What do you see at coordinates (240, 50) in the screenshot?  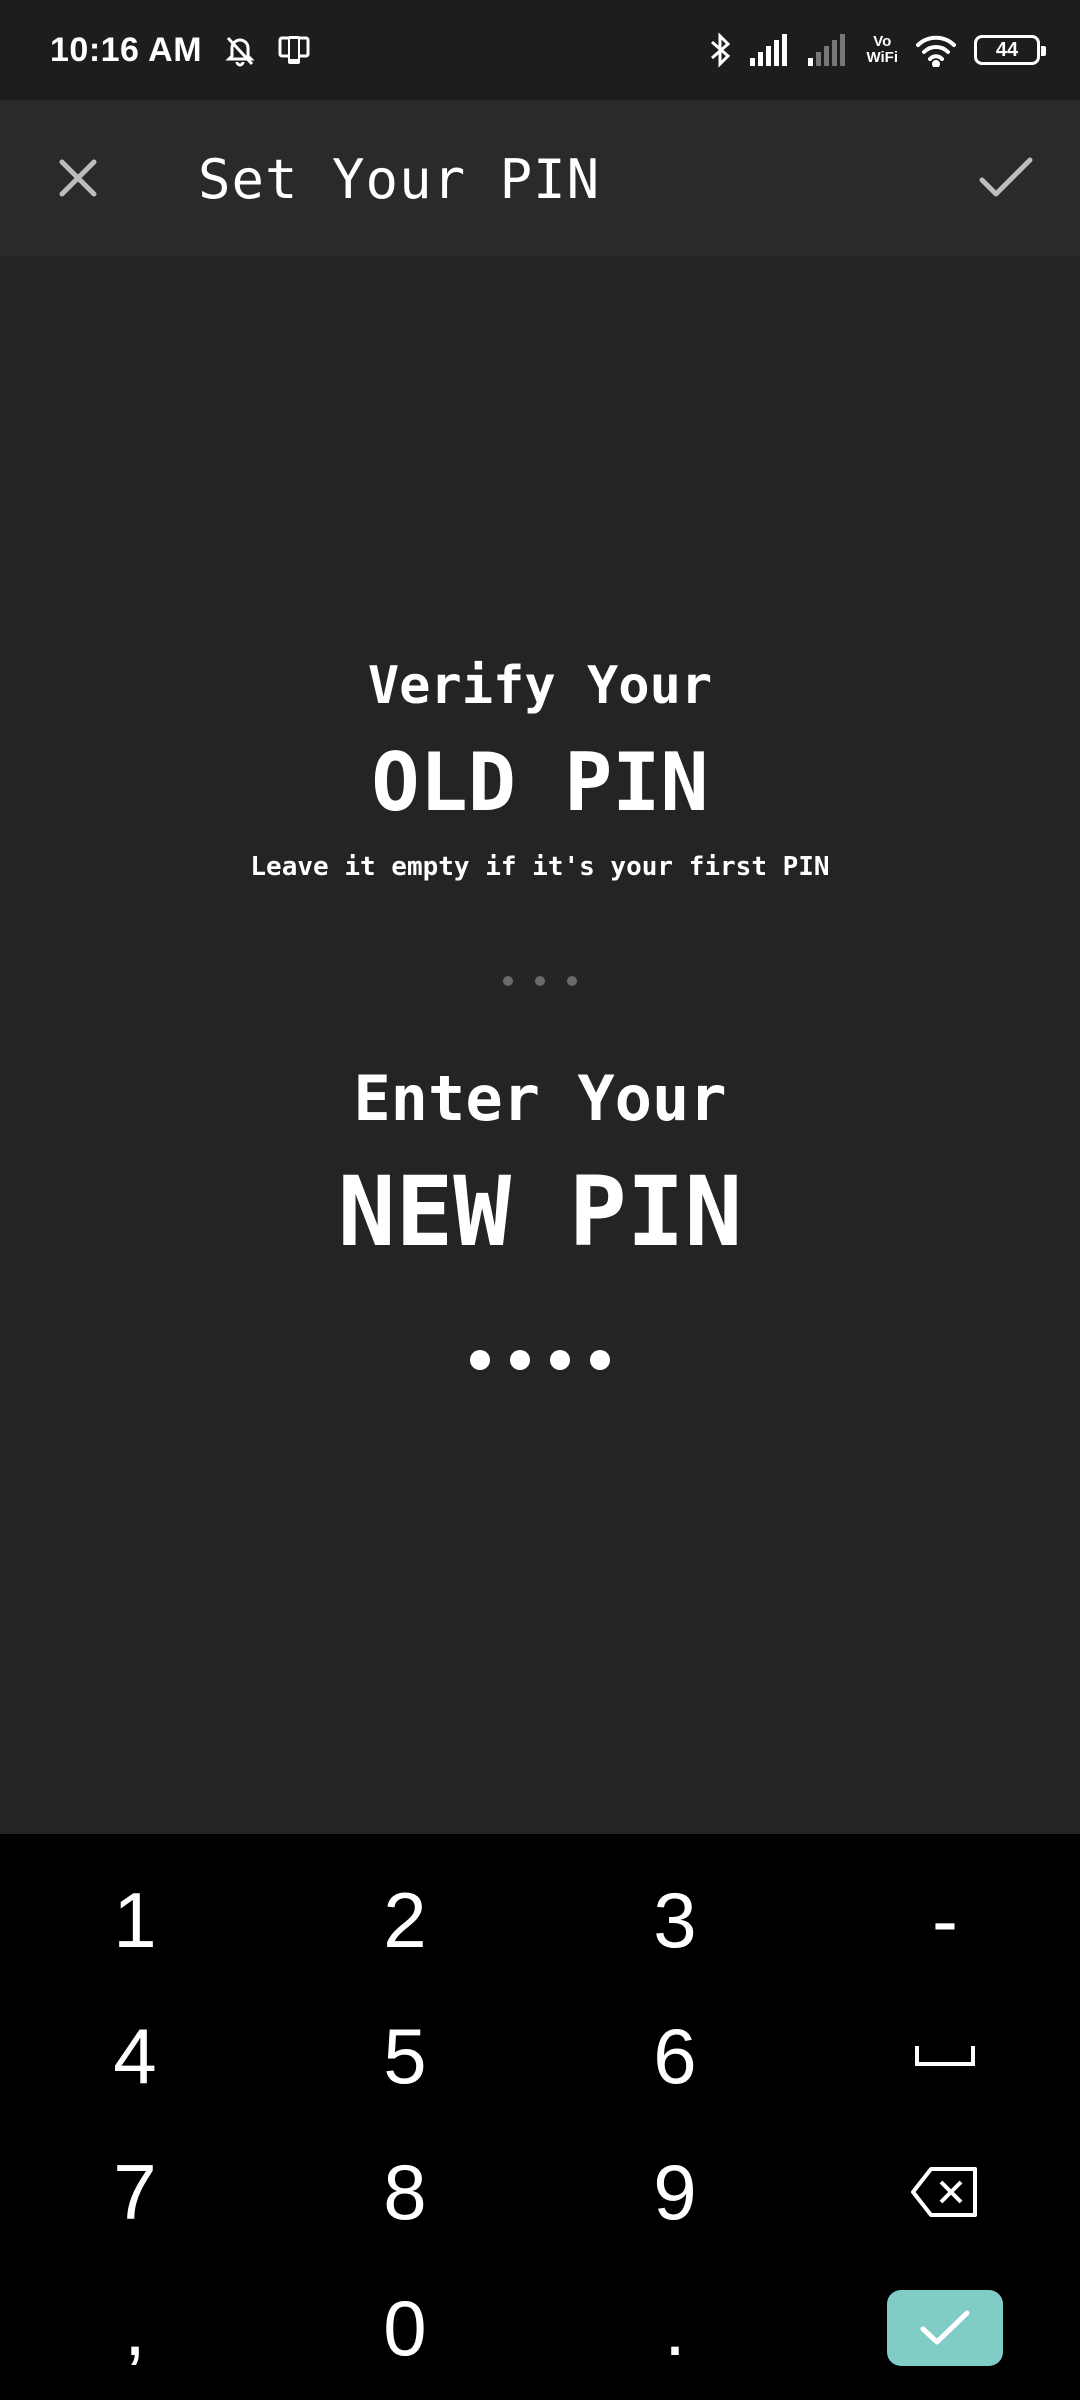 I see `mute-icon` at bounding box center [240, 50].